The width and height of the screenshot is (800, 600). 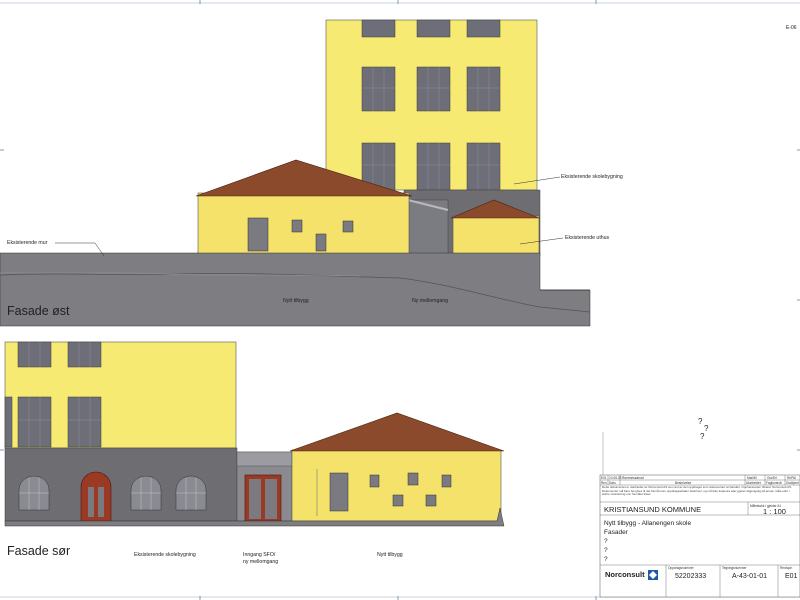 I want to click on revision-header: Revisjon, so click(x=786, y=568).